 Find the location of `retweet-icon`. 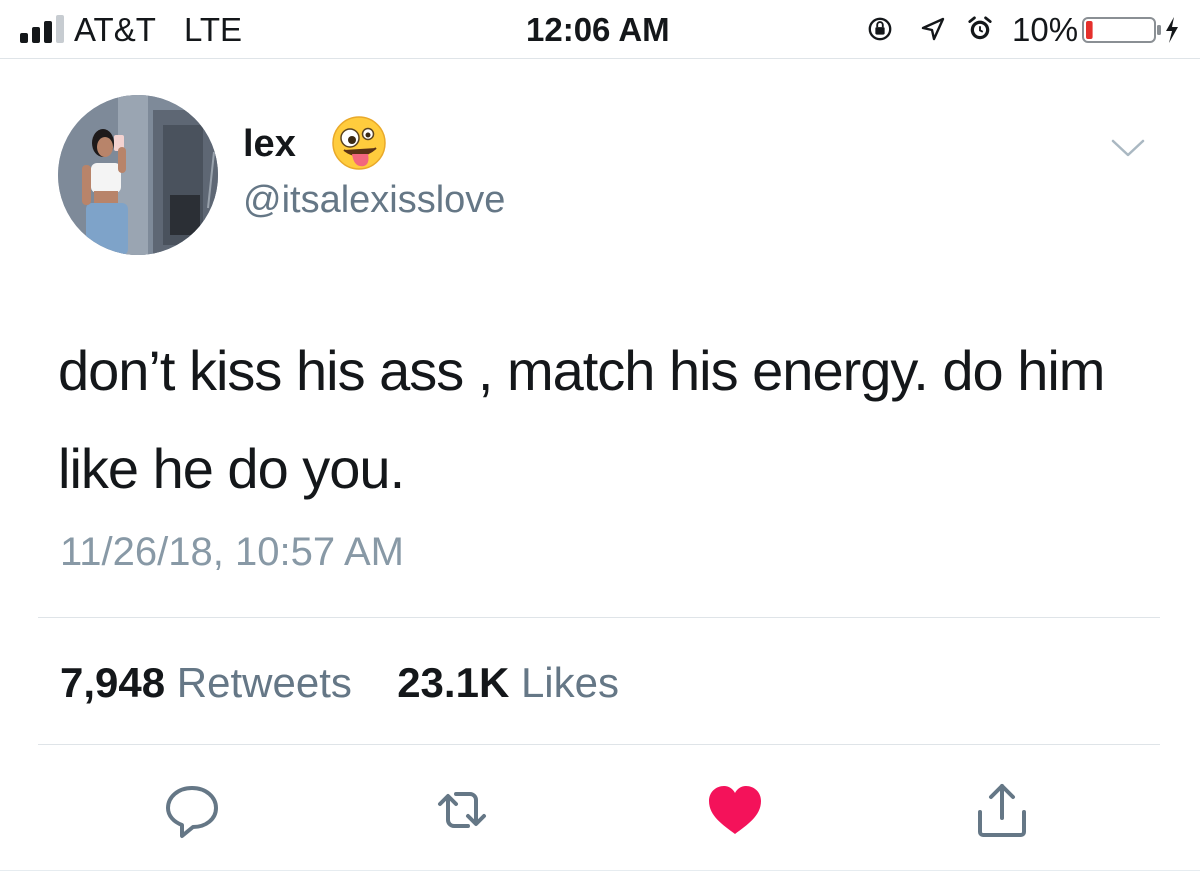

retweet-icon is located at coordinates (462, 810).